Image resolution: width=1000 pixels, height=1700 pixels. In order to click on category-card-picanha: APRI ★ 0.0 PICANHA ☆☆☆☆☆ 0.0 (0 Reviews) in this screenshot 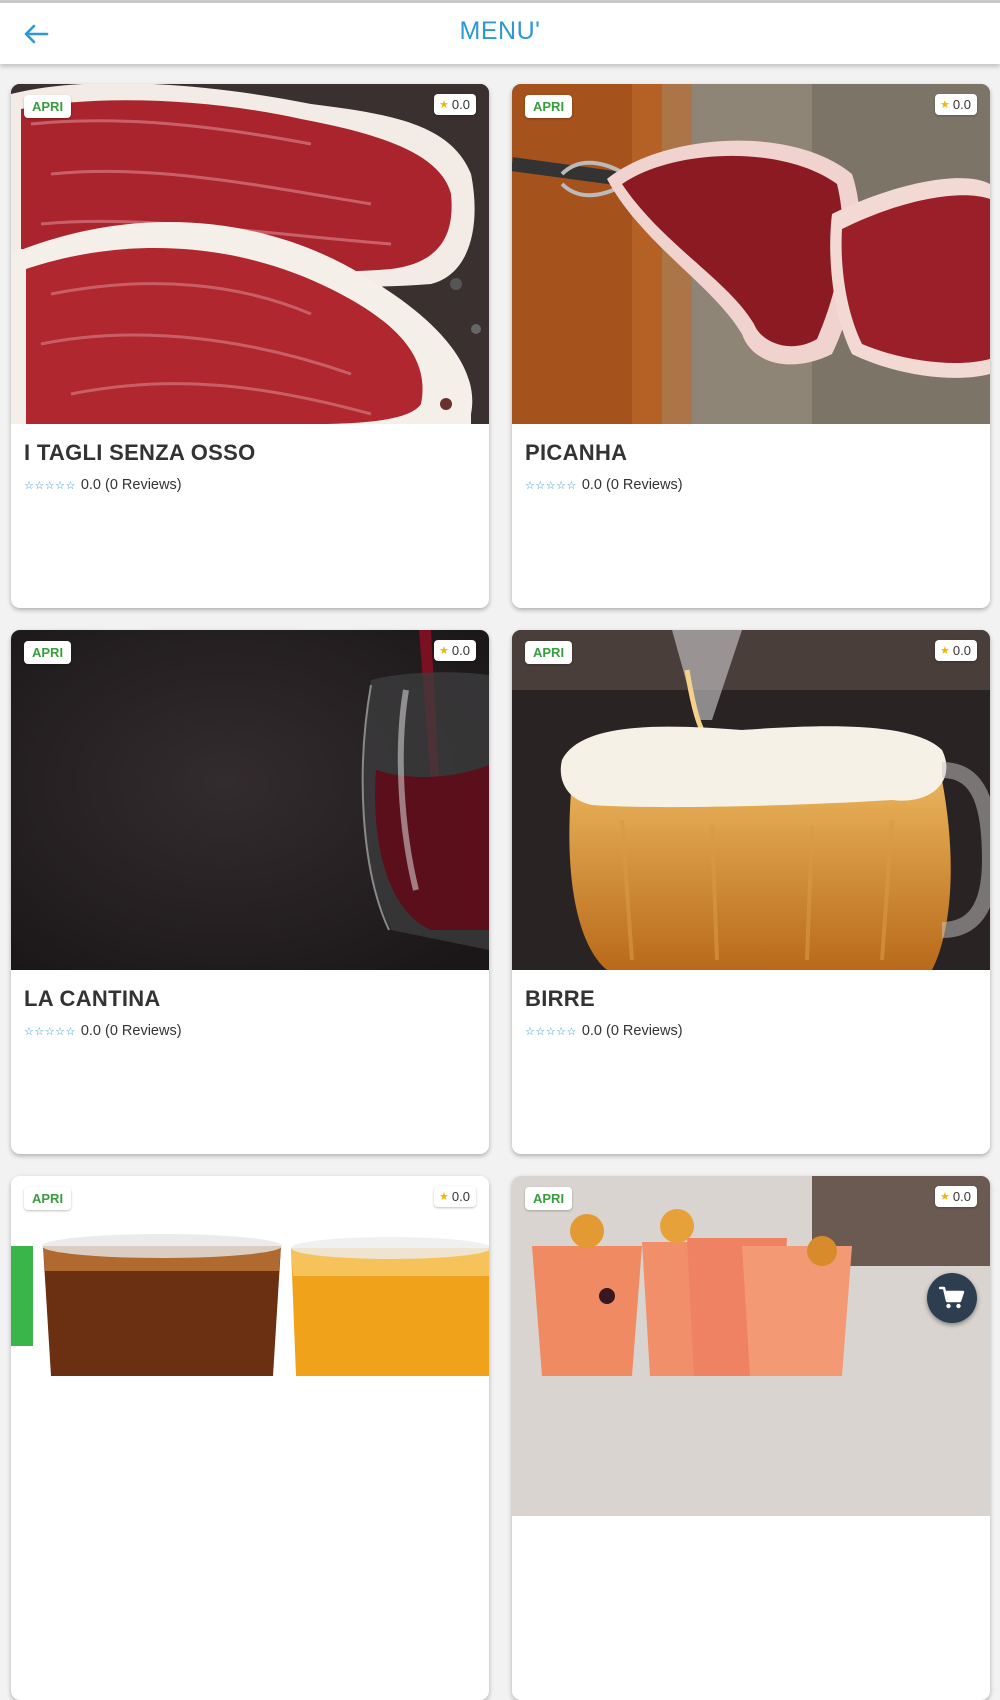, I will do `click(751, 346)`.